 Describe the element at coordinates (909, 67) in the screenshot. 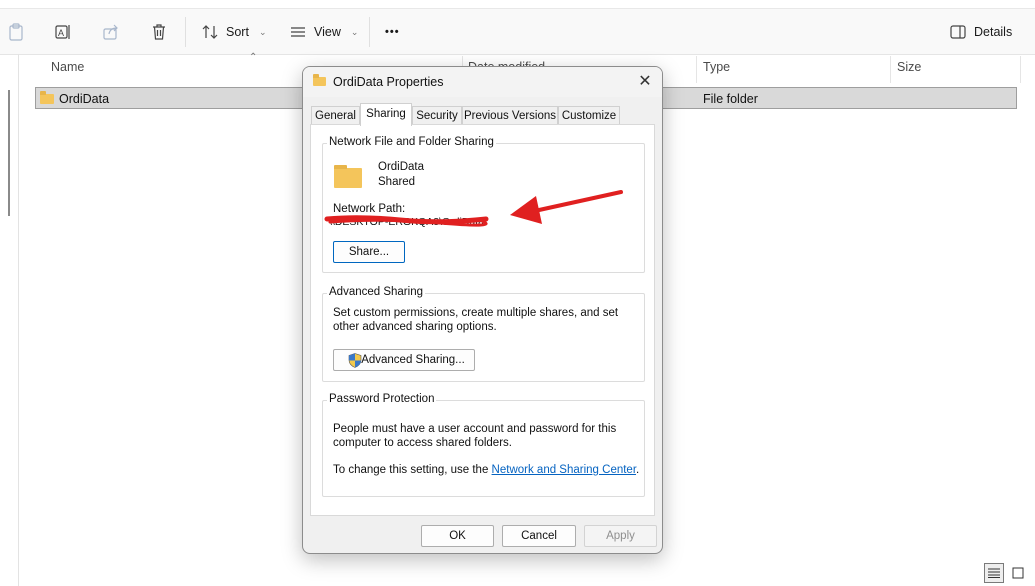

I see `column-header-size: Size` at that location.